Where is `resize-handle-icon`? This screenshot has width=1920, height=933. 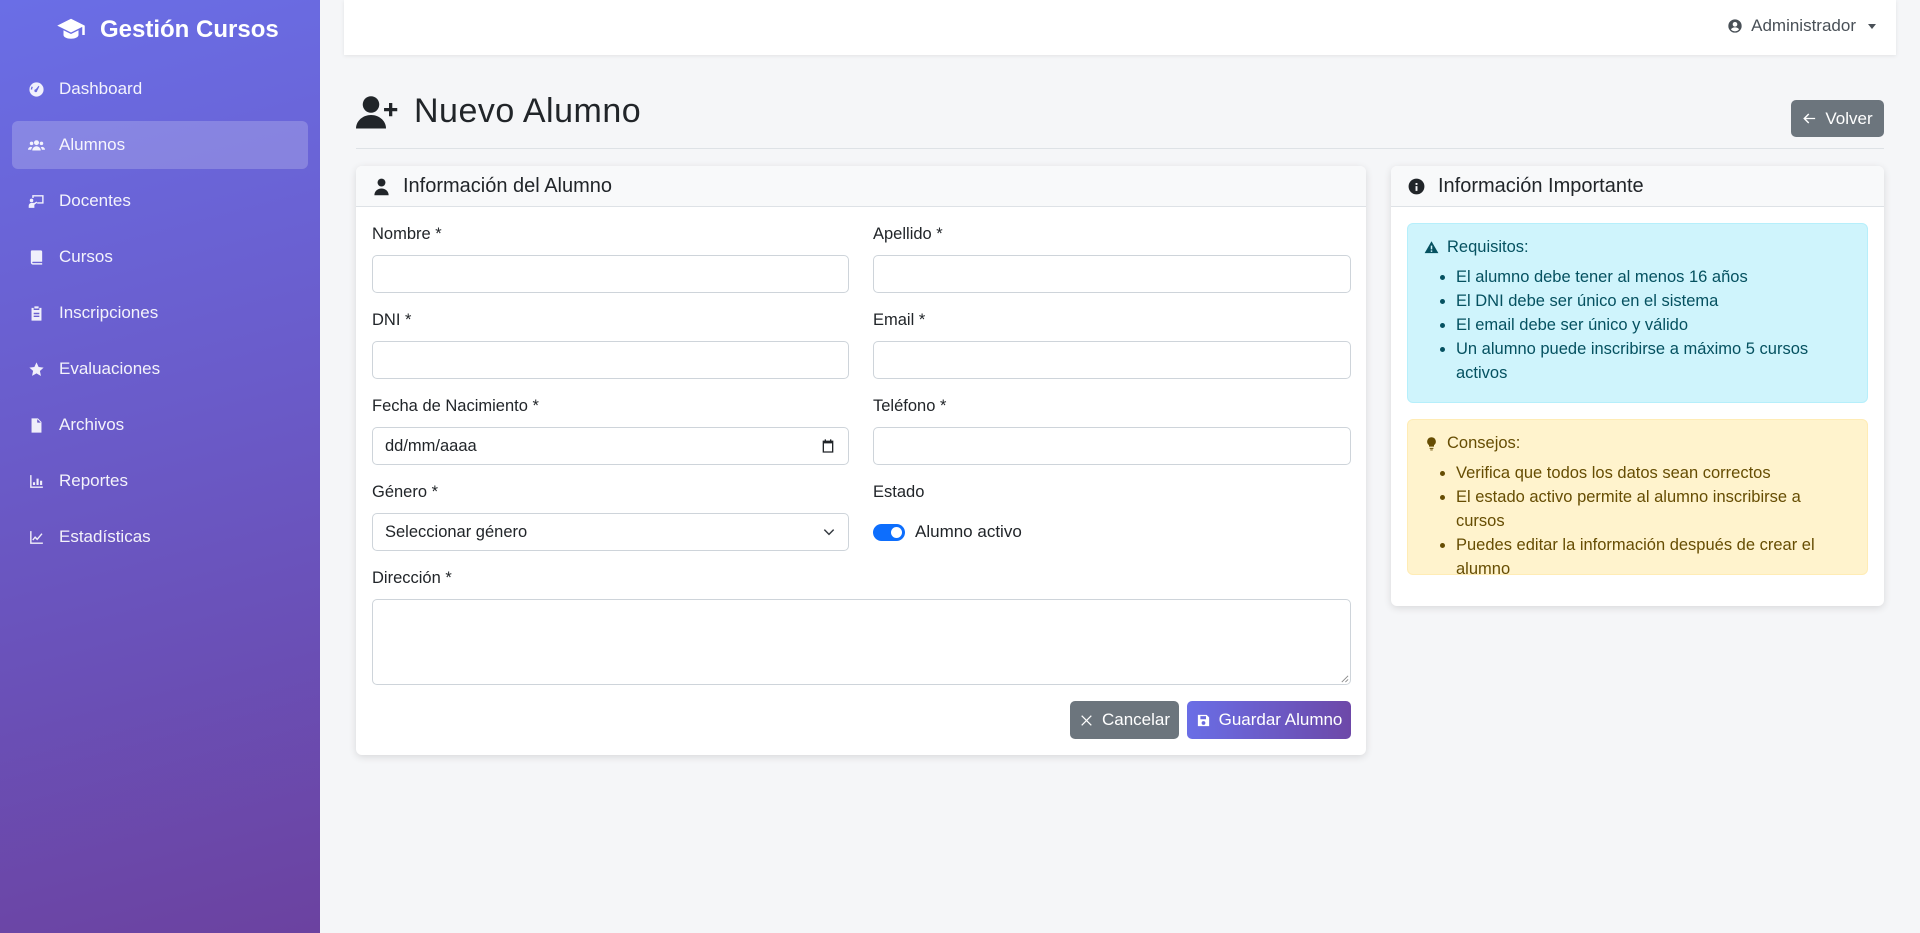 resize-handle-icon is located at coordinates (1344, 678).